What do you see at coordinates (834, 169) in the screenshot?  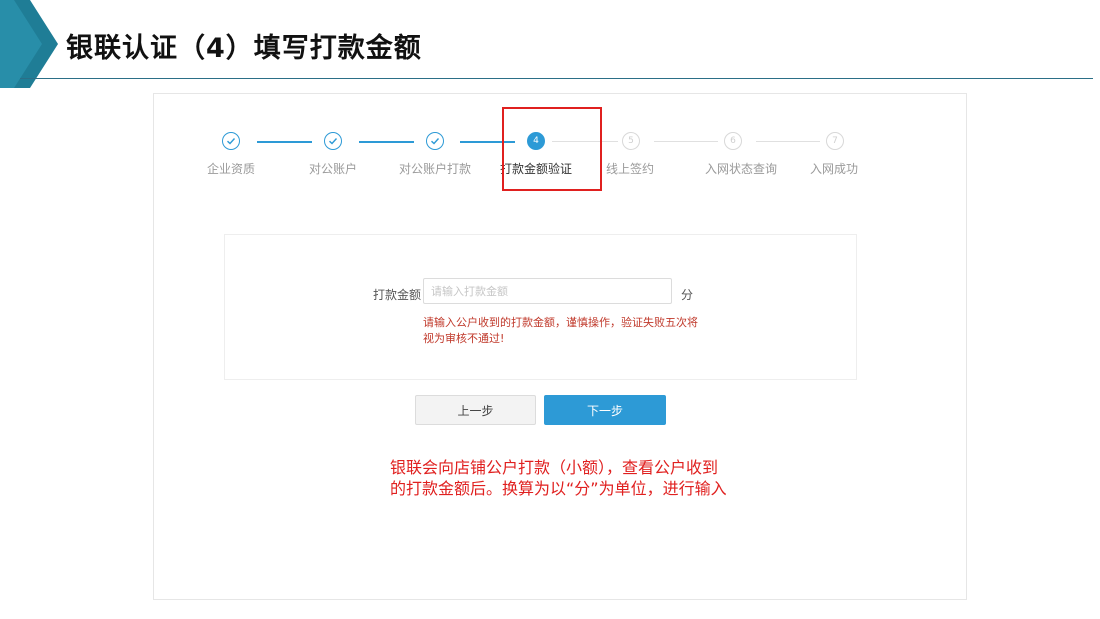 I see `step-label-network-success: 入网成功` at bounding box center [834, 169].